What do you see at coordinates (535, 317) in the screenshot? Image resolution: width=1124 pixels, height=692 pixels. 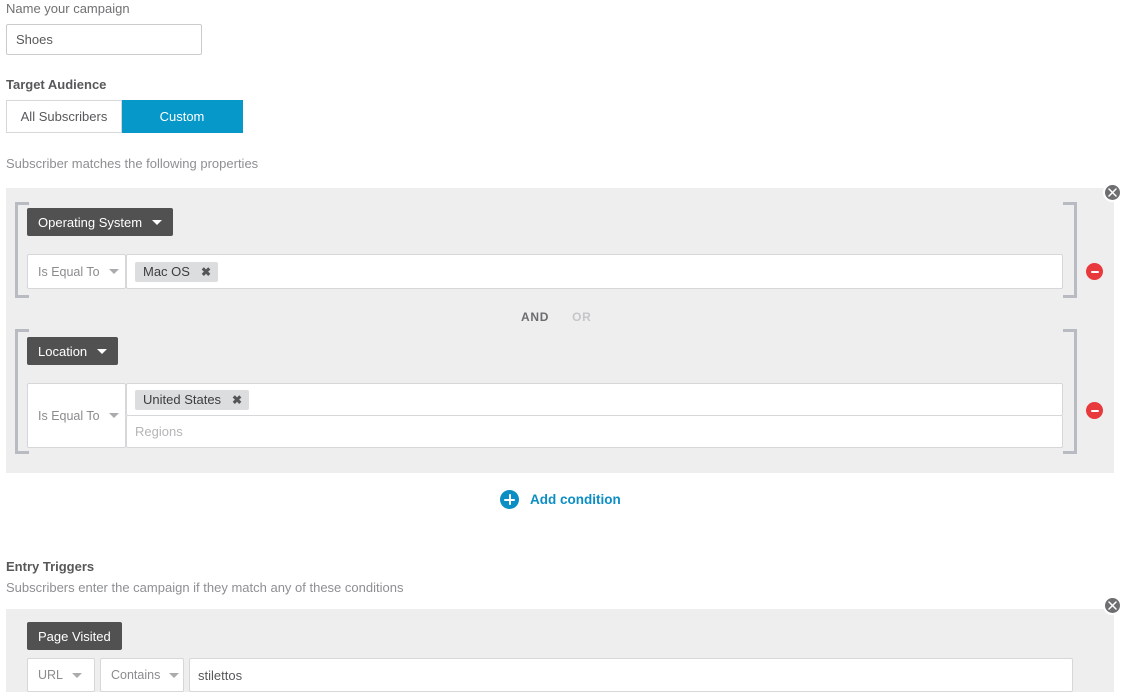 I see `conjunction-and: AND` at bounding box center [535, 317].